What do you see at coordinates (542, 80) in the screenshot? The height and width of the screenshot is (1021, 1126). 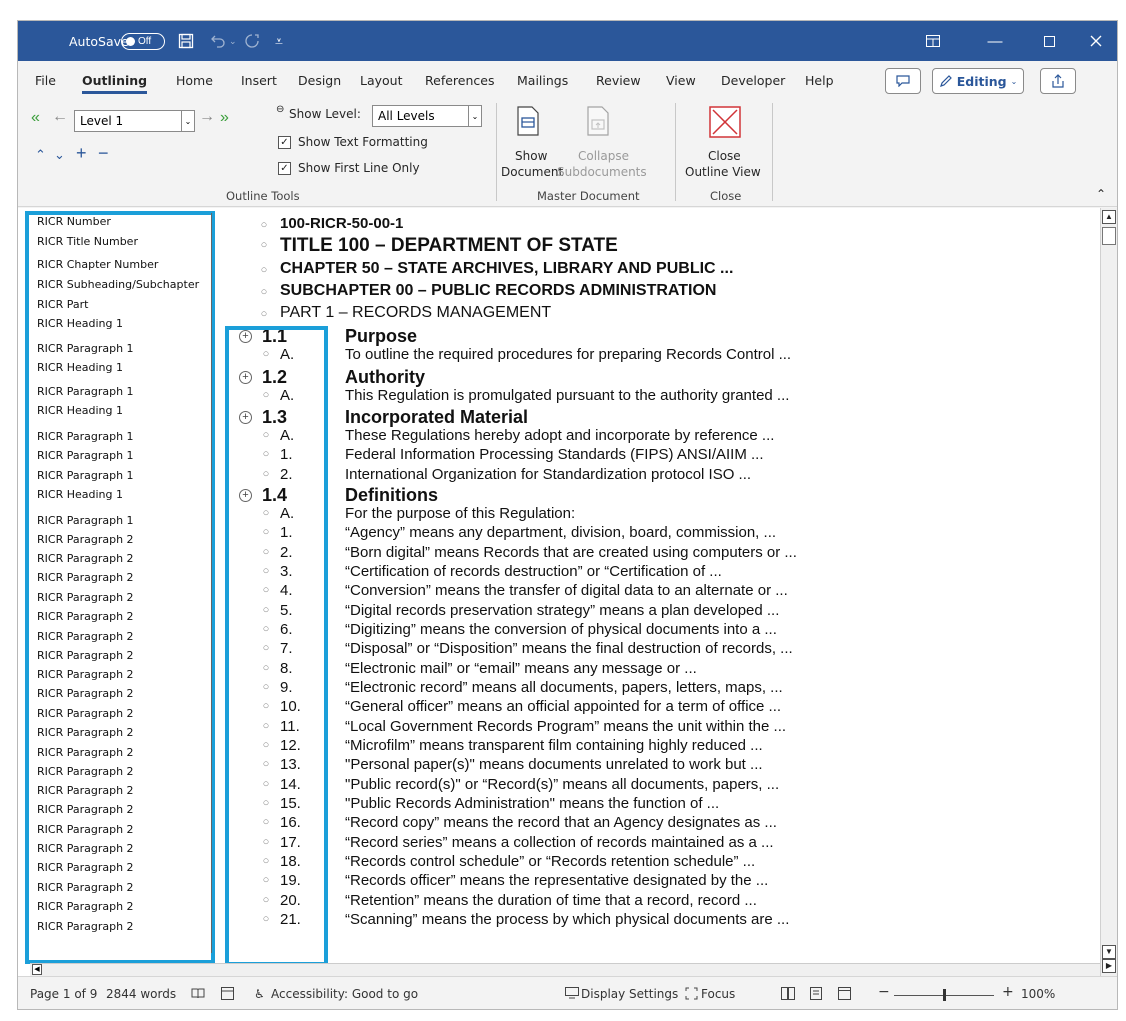 I see `tab-mailings: Mailings` at bounding box center [542, 80].